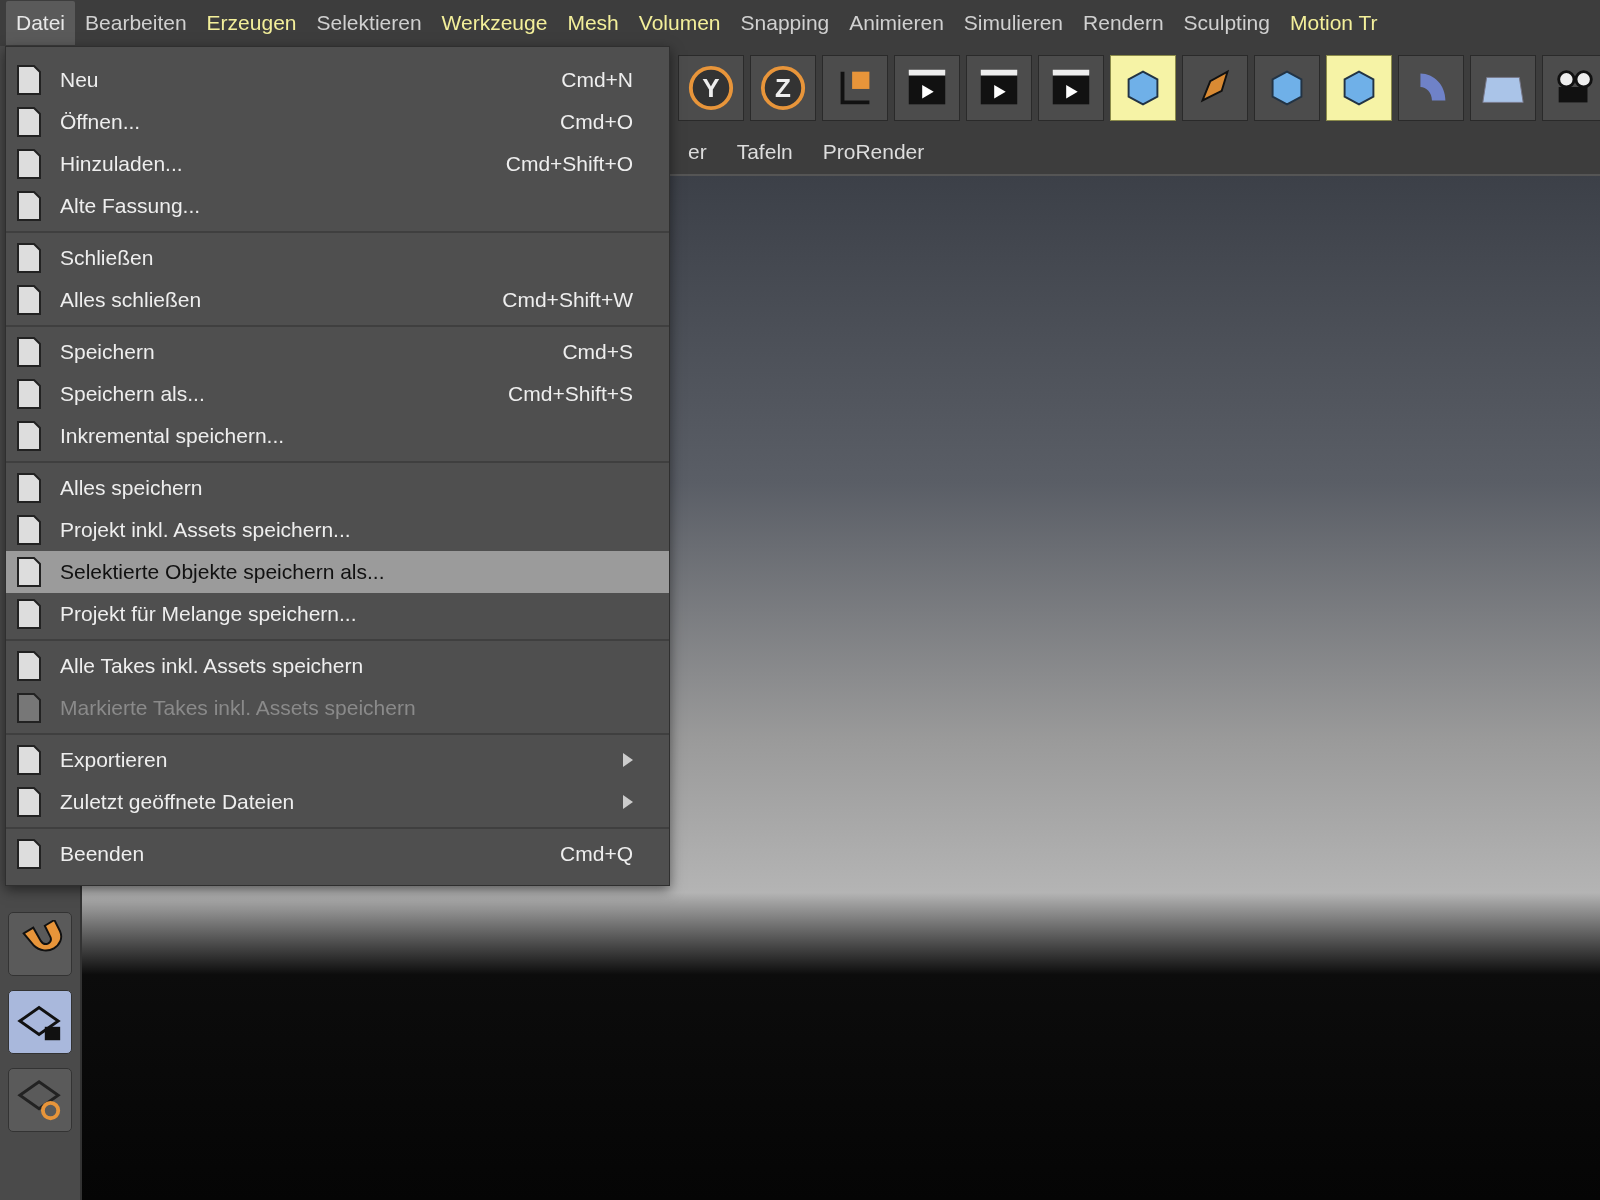 The height and width of the screenshot is (1200, 1600). I want to click on menu-item: Speichern Cmd+S, so click(337, 352).